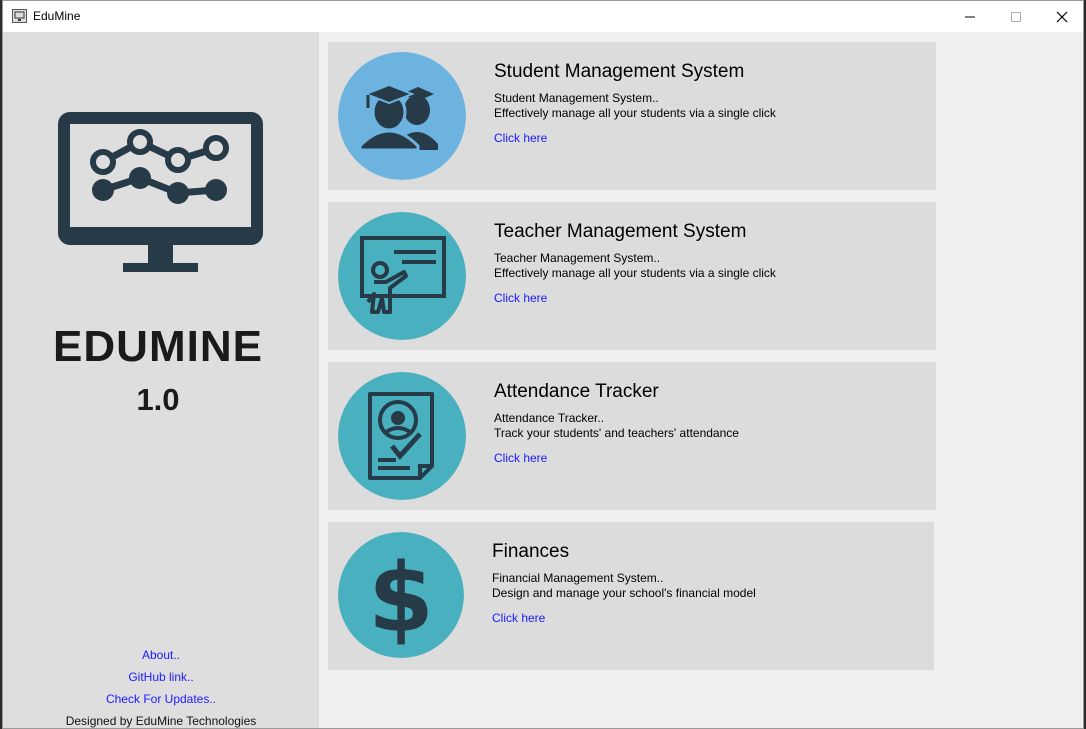 Image resolution: width=1086 pixels, height=729 pixels. Describe the element at coordinates (160, 192) in the screenshot. I see `monitor-chart-icon` at that location.